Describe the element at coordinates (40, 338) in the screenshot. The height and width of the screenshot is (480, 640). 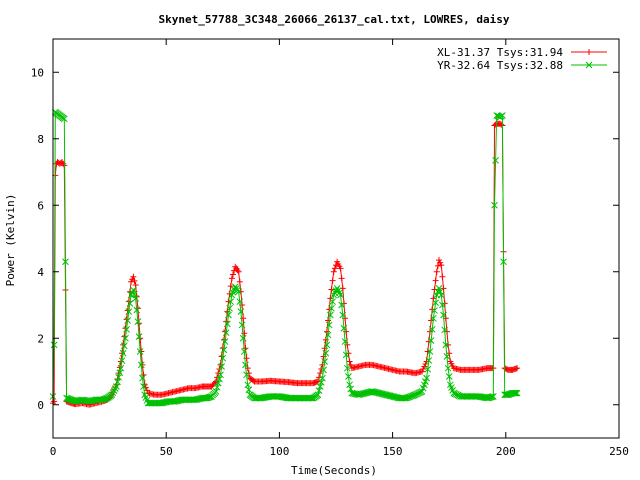
I see `y-tick-label: 2` at that location.